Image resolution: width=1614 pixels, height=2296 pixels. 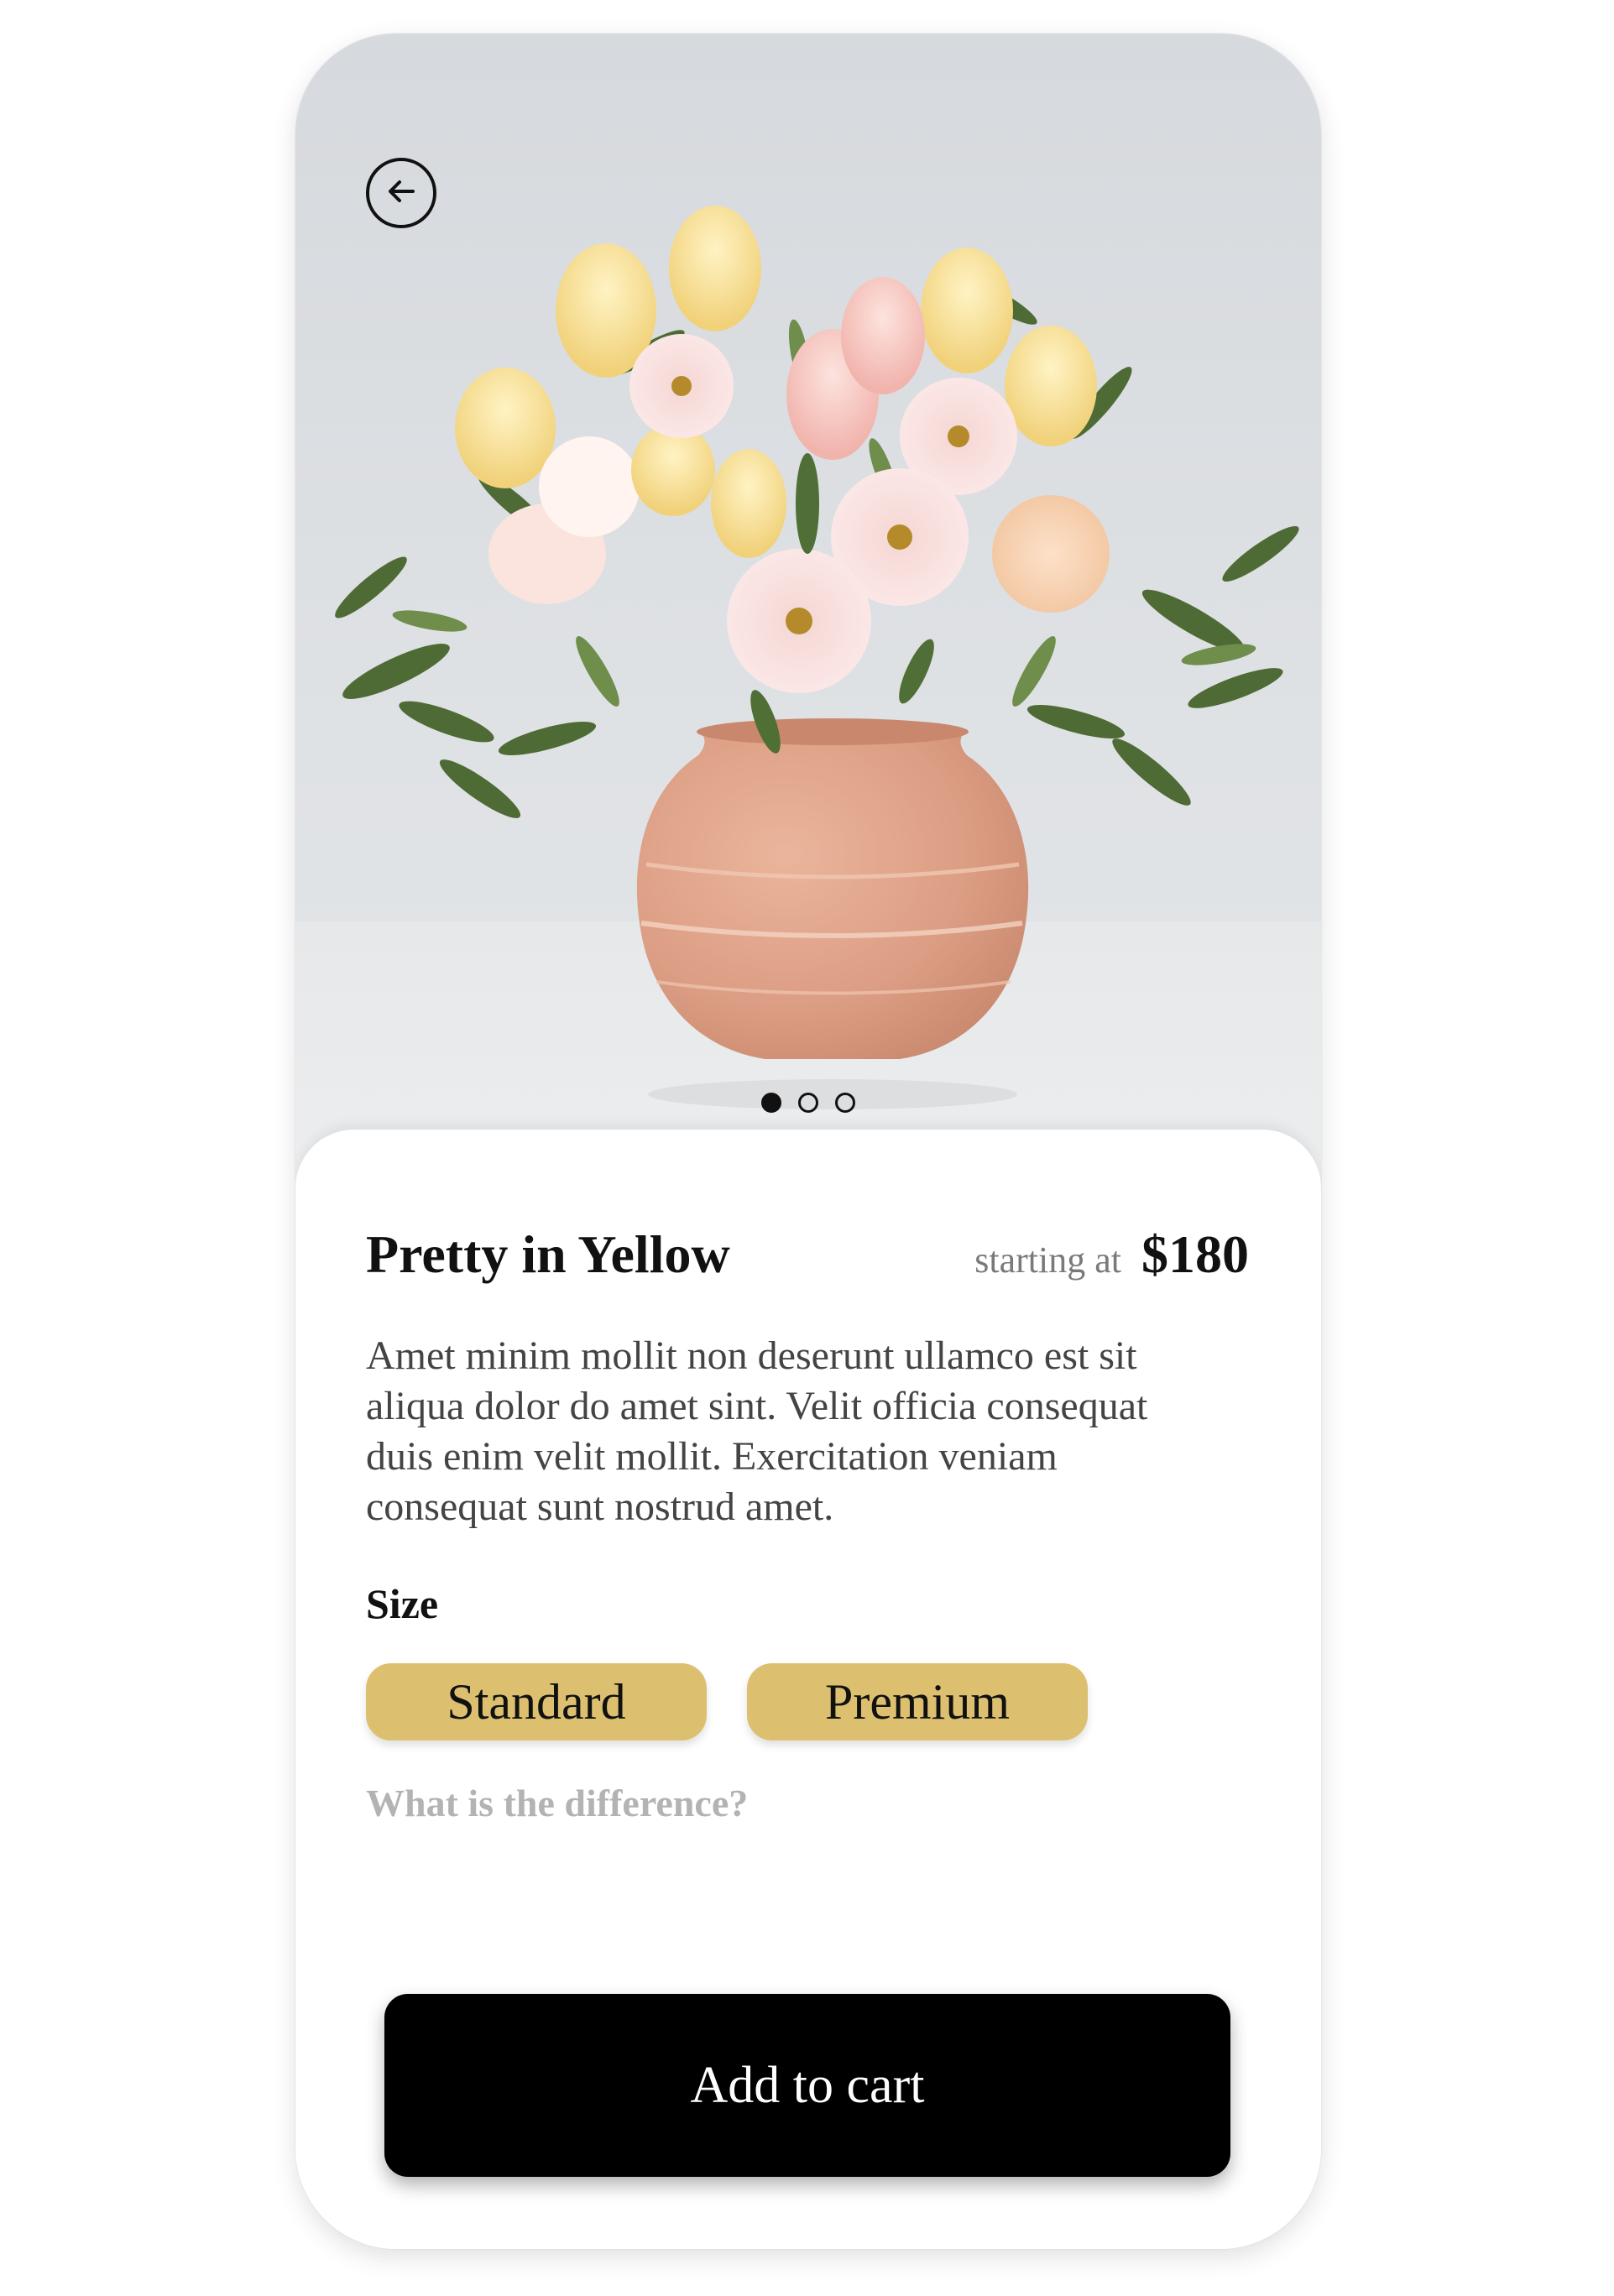 I want to click on size-standard-button: Standard, so click(x=536, y=1701).